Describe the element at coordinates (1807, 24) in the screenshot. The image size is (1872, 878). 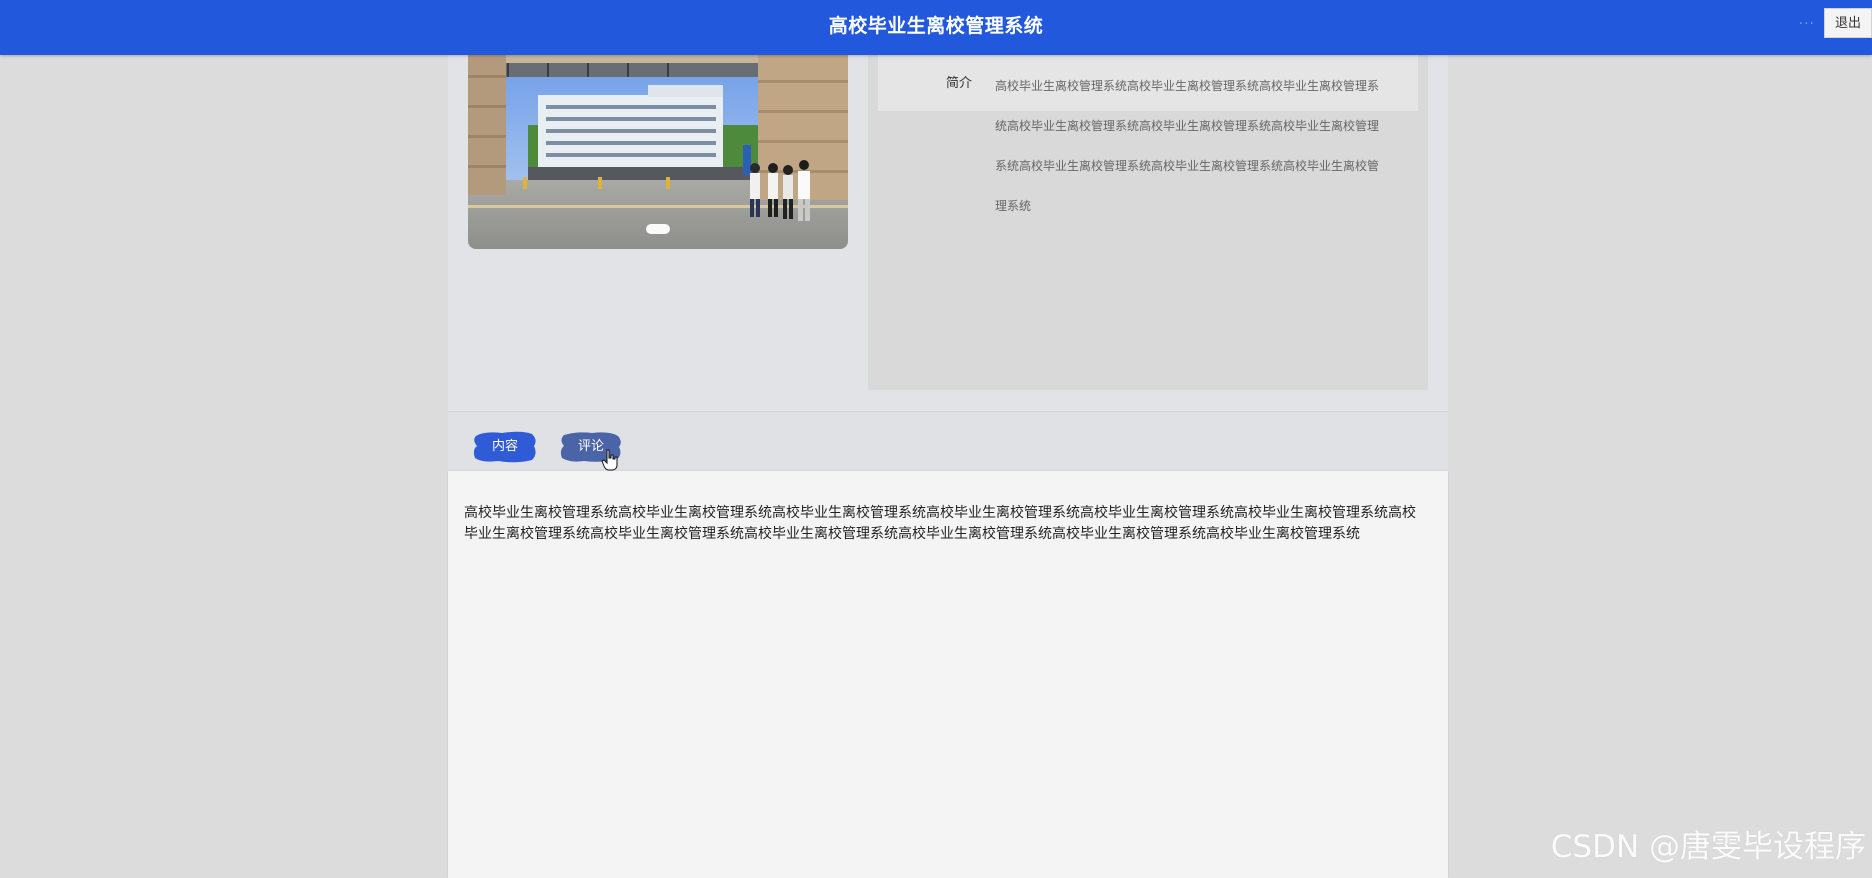
I see `more-dots-icon: ···` at that location.